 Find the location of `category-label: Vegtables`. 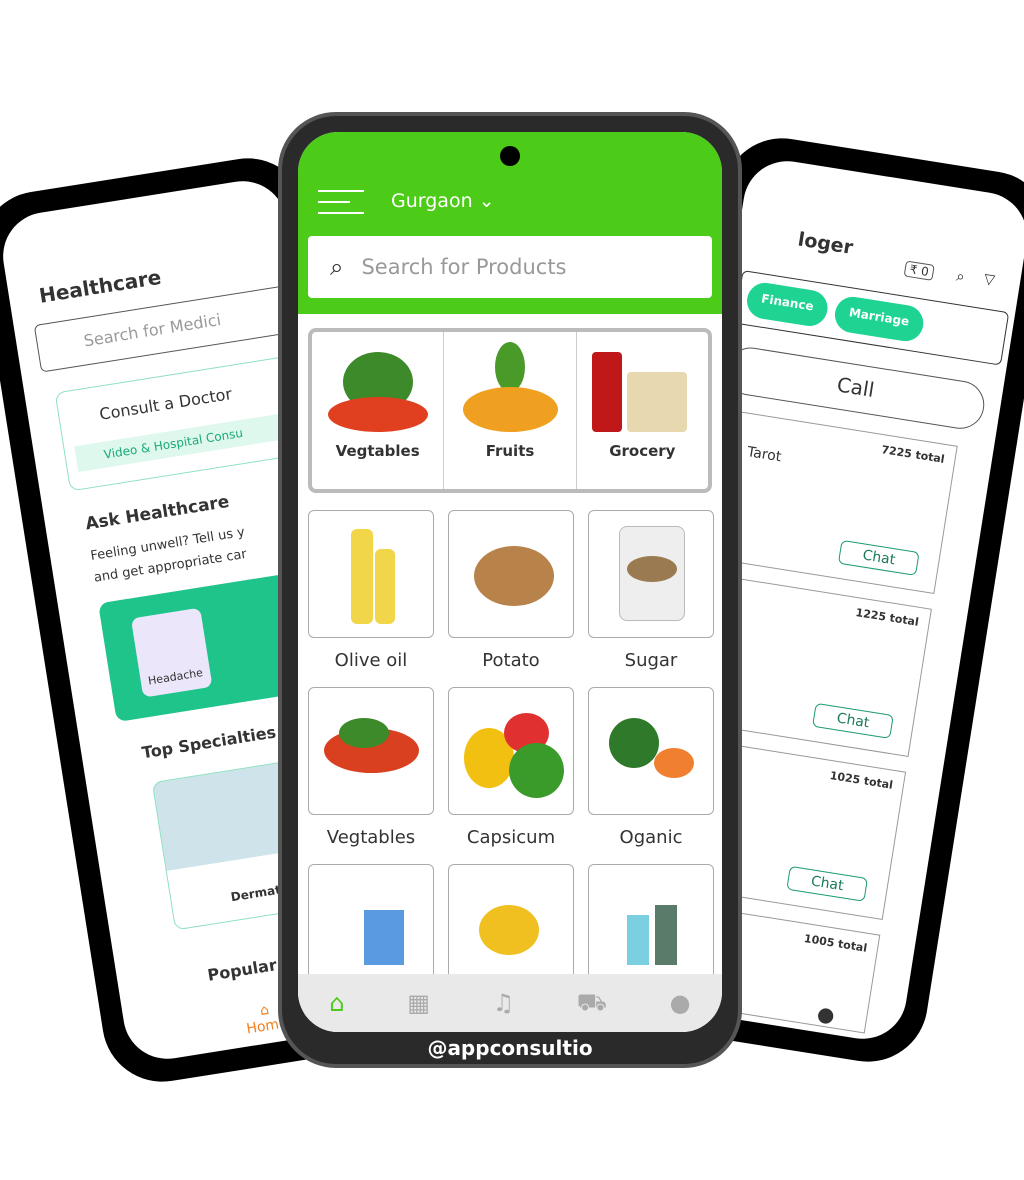

category-label: Vegtables is located at coordinates (377, 451).